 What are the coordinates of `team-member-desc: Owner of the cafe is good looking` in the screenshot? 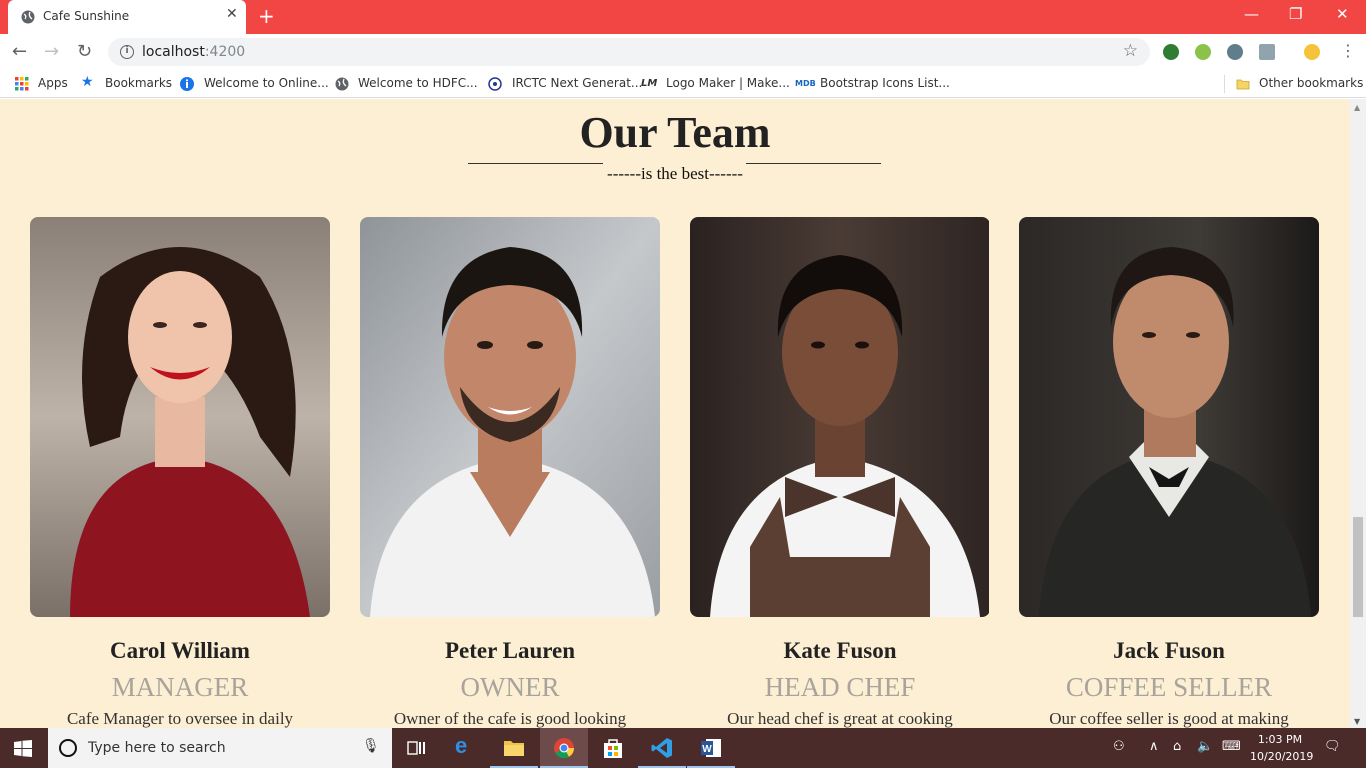 It's located at (510, 718).